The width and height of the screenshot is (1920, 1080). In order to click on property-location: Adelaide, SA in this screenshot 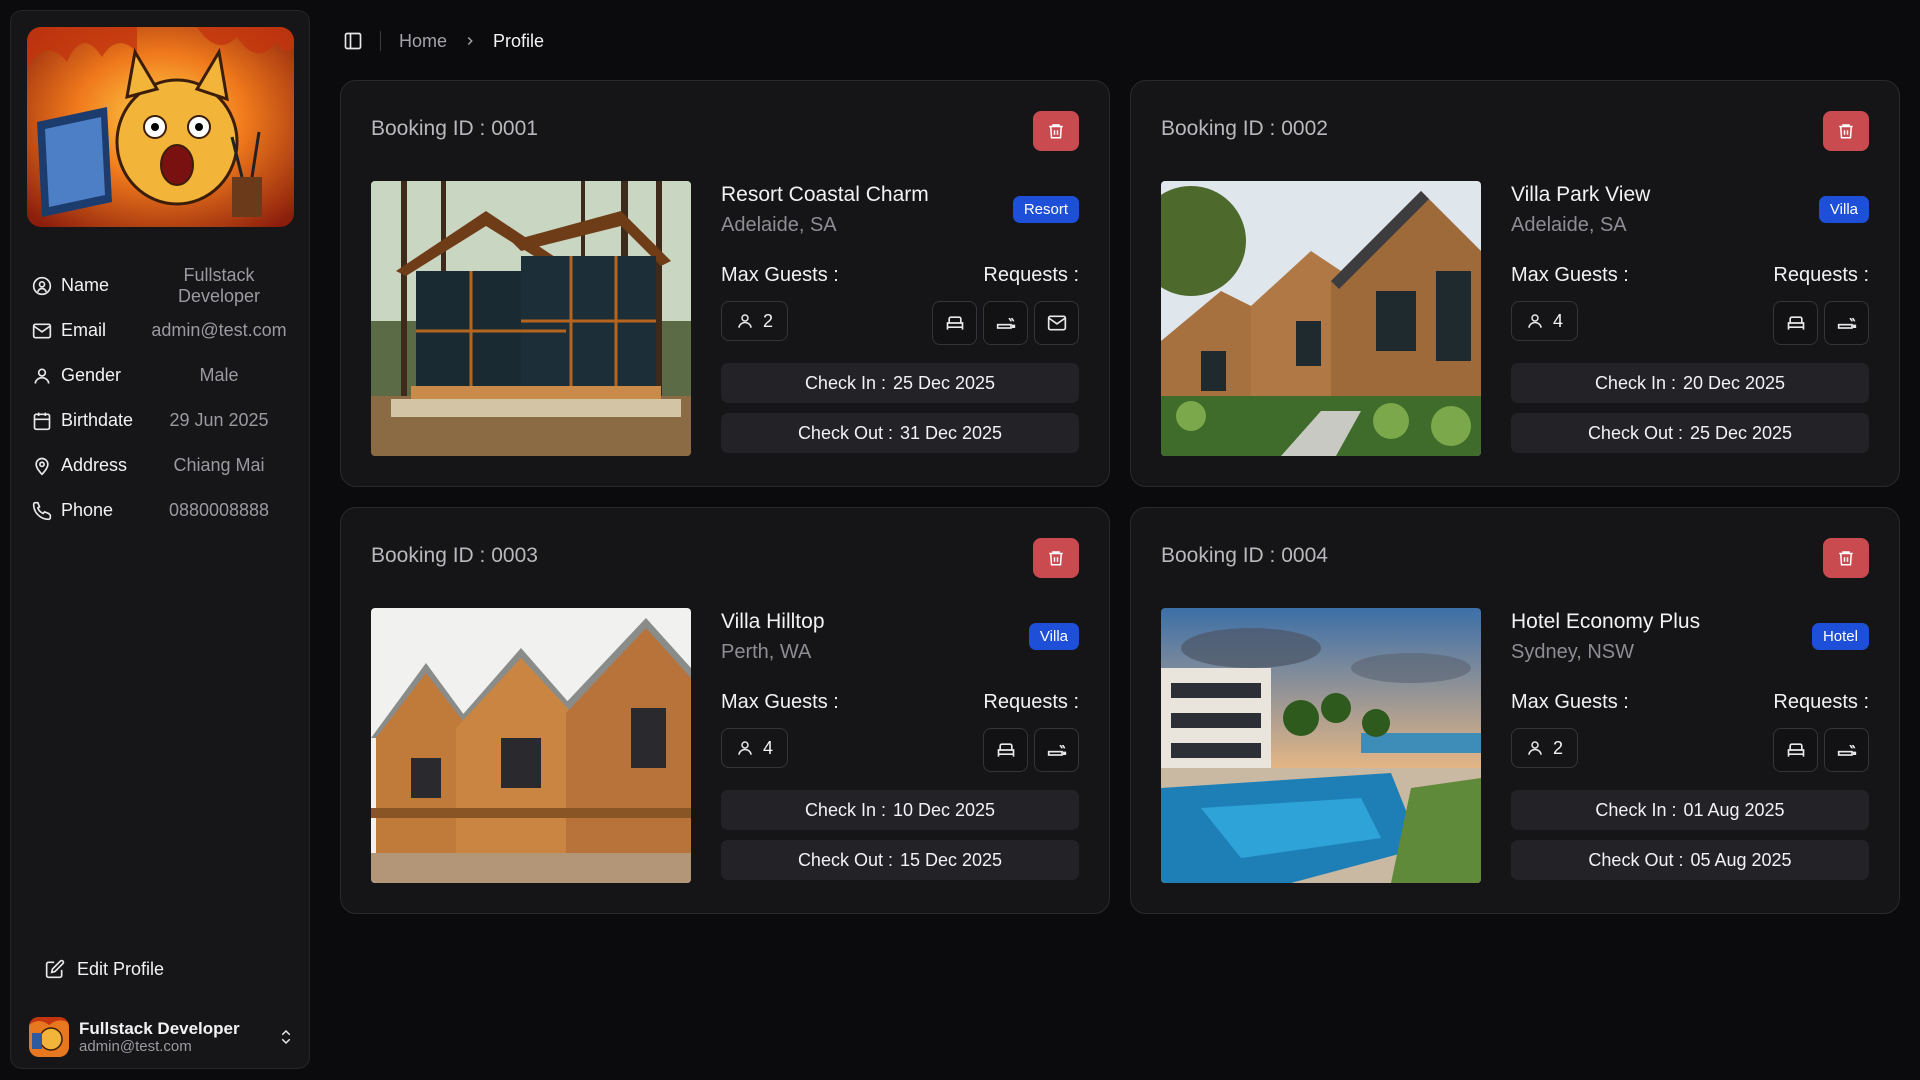, I will do `click(1569, 225)`.